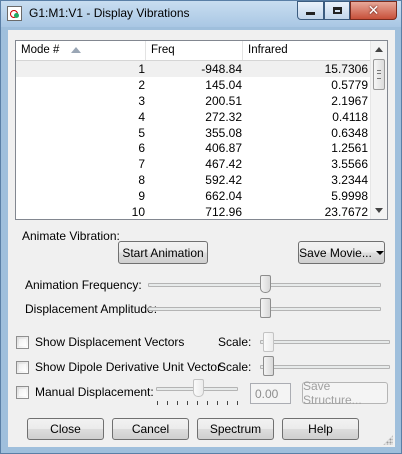 The height and width of the screenshot is (454, 402). I want to click on manual-displacement-label: Manual Displacement:, so click(94, 392).